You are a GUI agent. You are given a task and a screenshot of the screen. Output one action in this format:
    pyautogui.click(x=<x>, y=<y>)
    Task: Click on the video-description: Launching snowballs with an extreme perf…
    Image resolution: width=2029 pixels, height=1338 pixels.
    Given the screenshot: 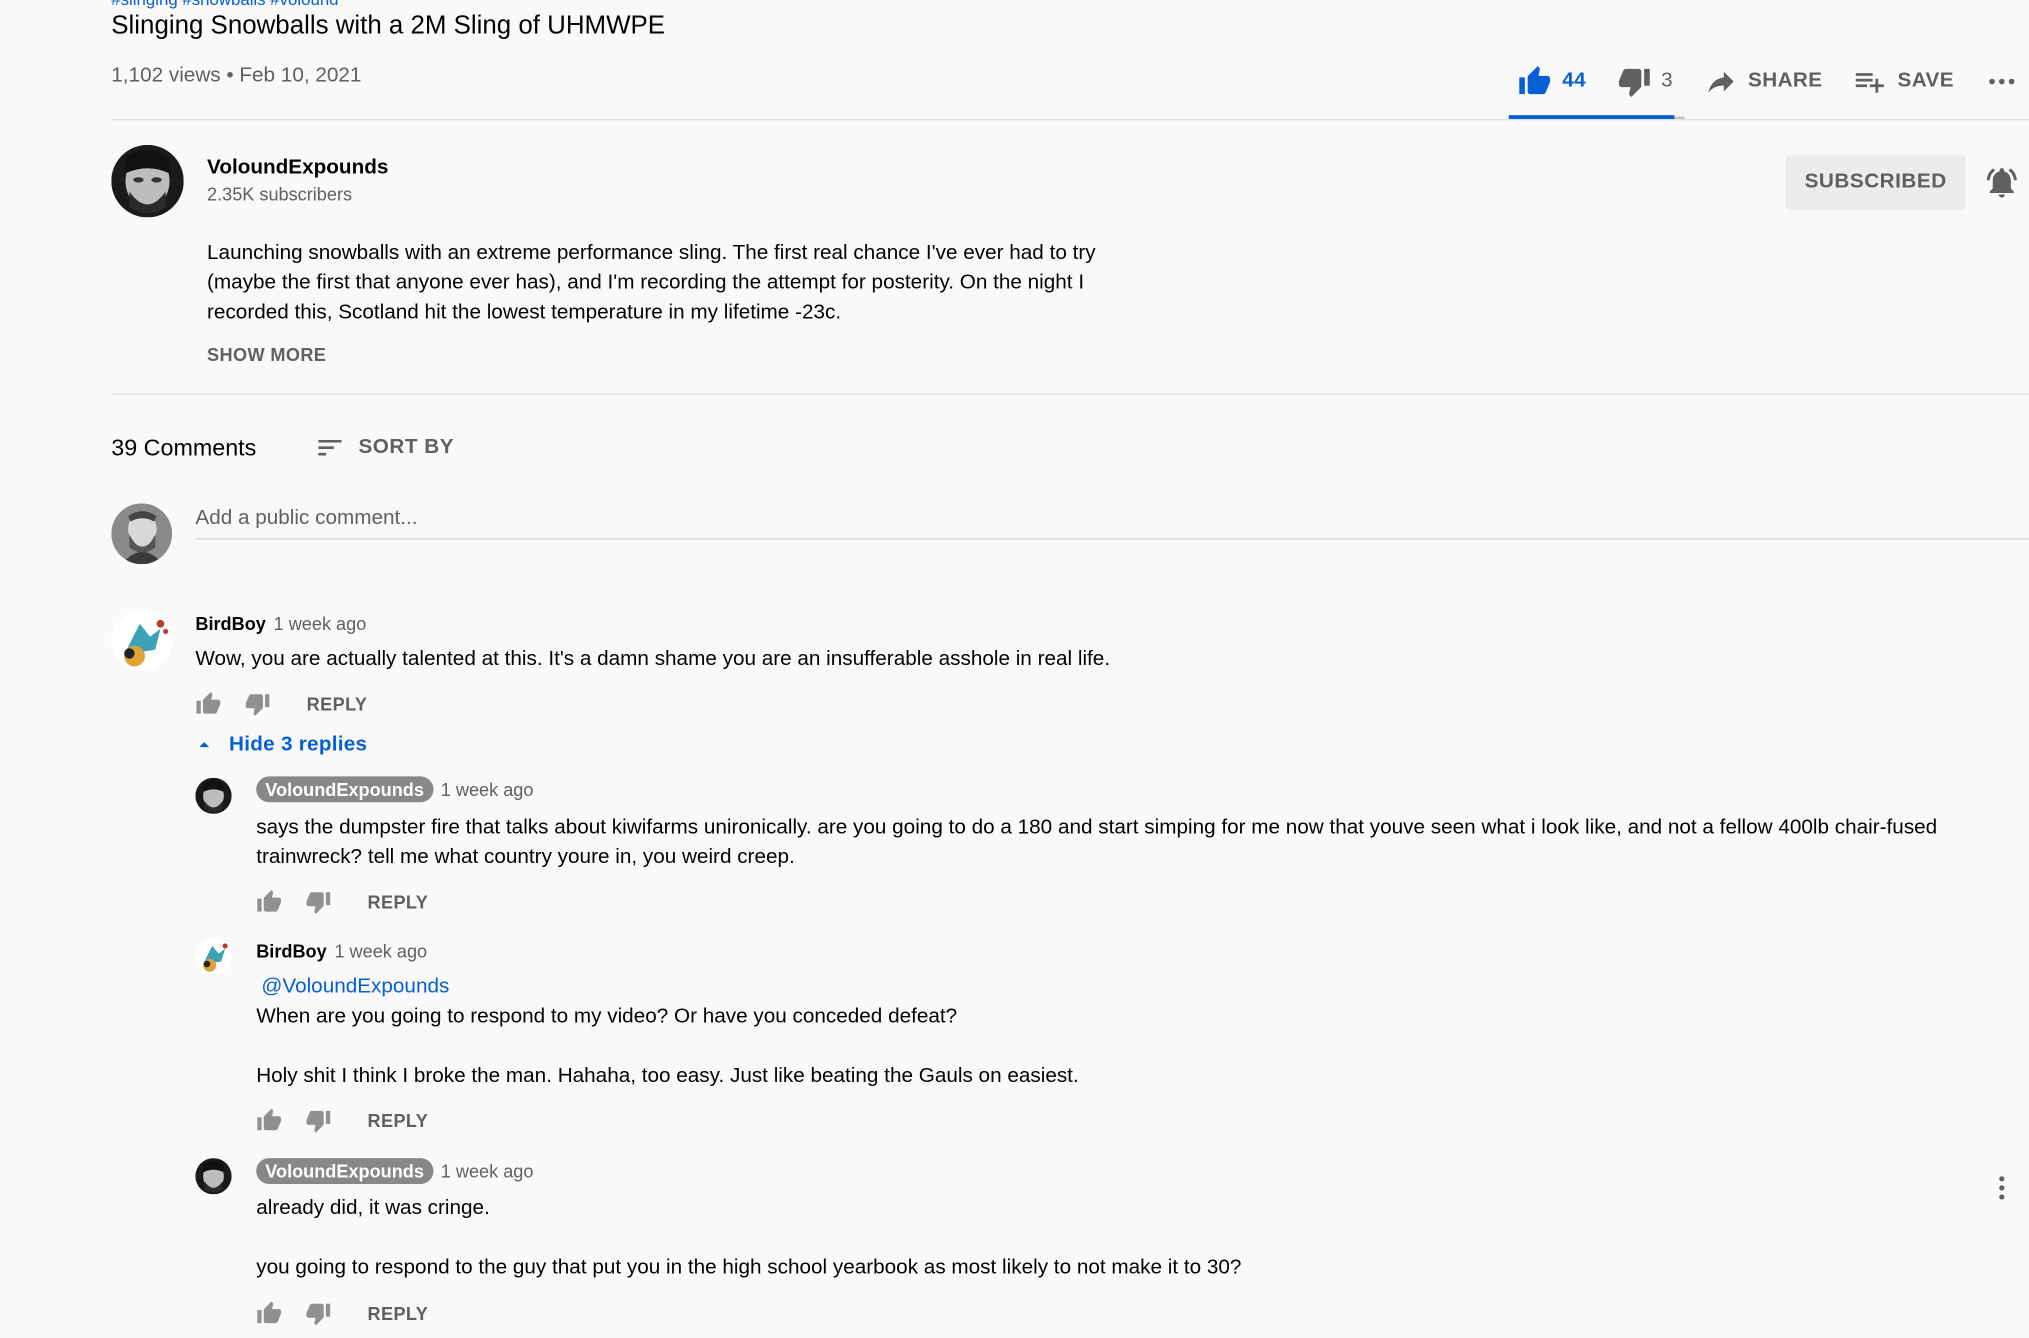 What is the action you would take?
    pyautogui.click(x=651, y=282)
    